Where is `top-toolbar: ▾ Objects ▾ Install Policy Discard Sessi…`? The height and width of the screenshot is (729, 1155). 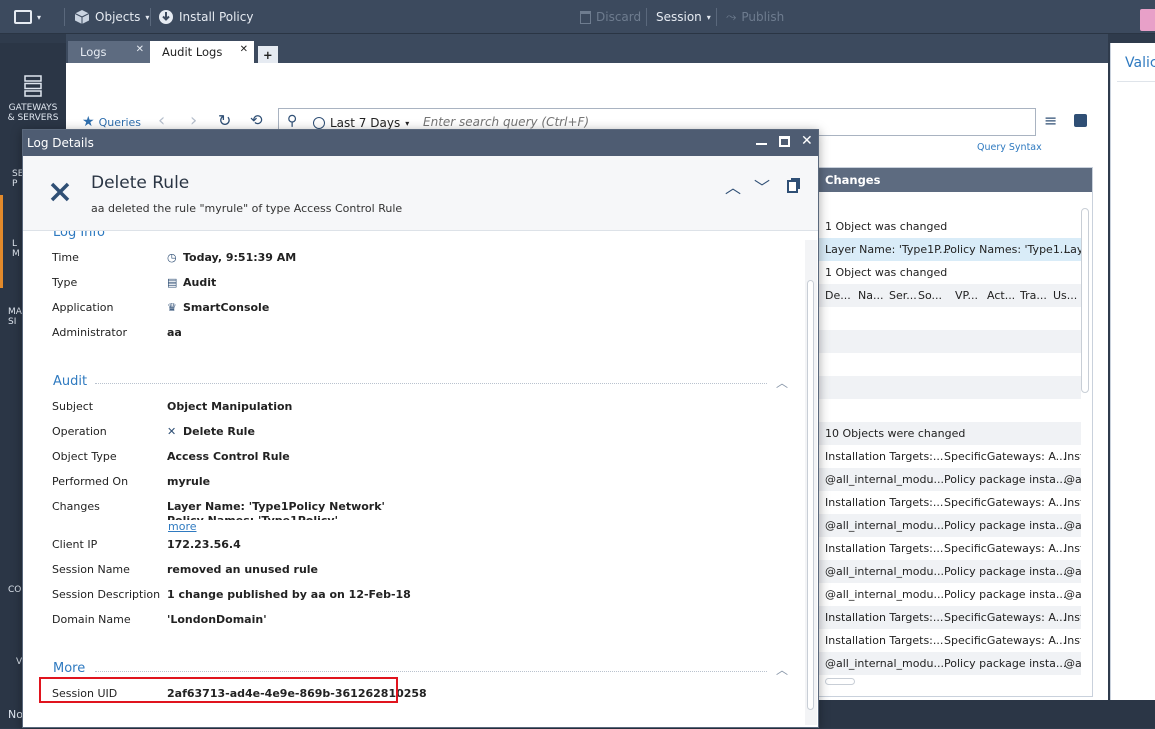 top-toolbar: ▾ Objects ▾ Install Policy Discard Sessi… is located at coordinates (577, 17).